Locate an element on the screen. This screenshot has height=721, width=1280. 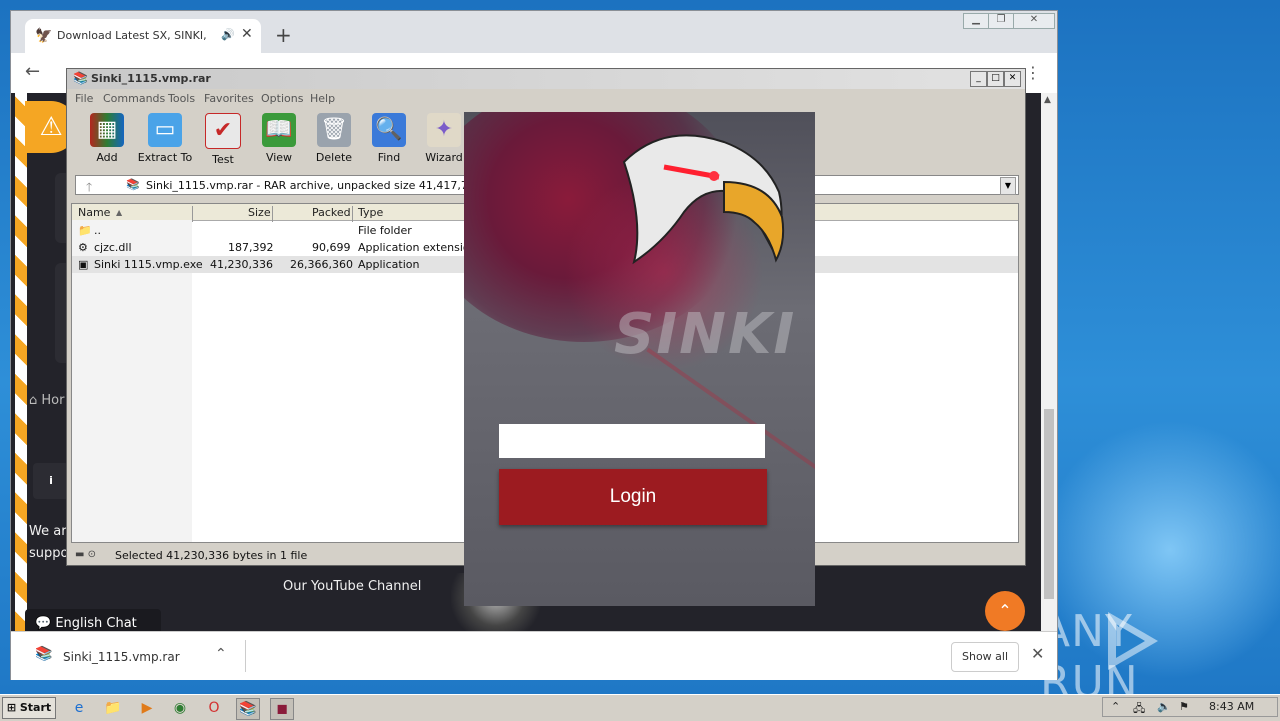
speaker-icon: 🔊 is located at coordinates (228, 34).